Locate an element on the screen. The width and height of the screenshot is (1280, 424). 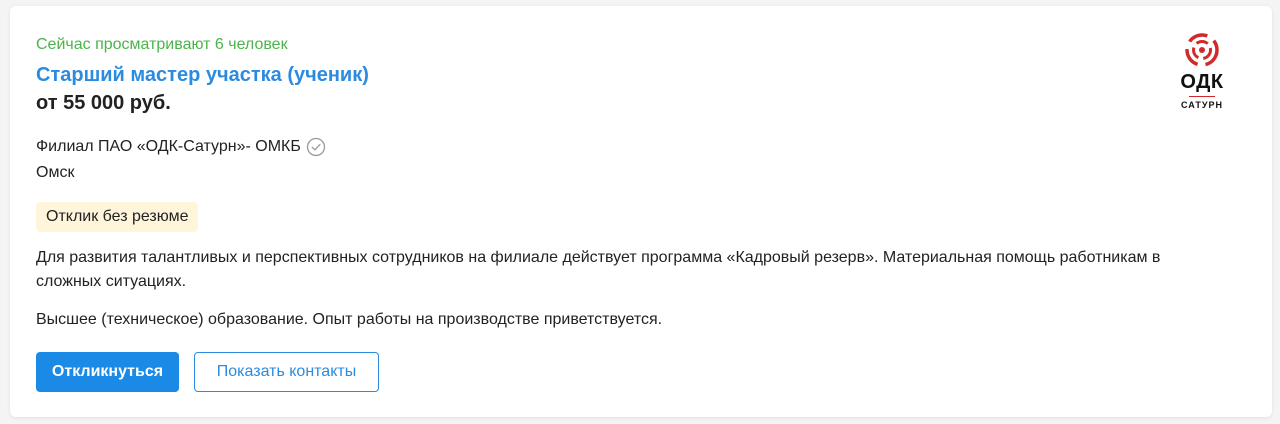
logo-emblem-icon is located at coordinates (1202, 50).